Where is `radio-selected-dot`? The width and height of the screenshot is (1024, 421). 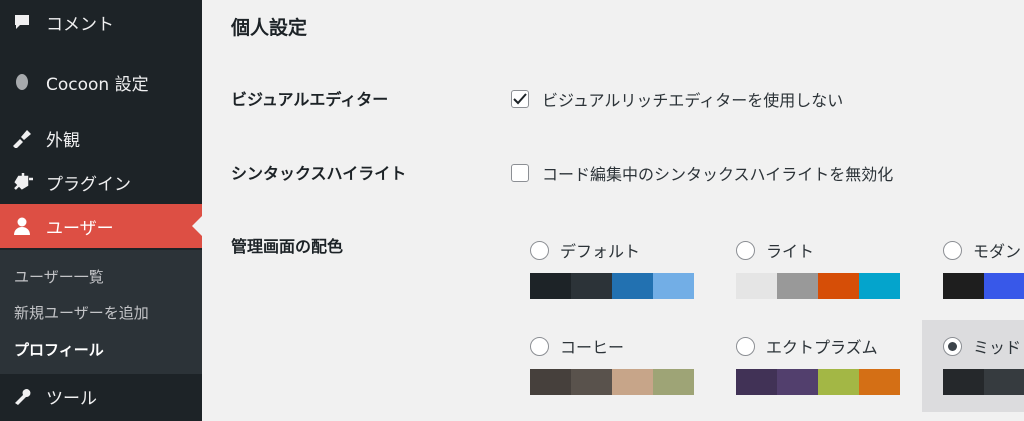 radio-selected-dot is located at coordinates (952, 346).